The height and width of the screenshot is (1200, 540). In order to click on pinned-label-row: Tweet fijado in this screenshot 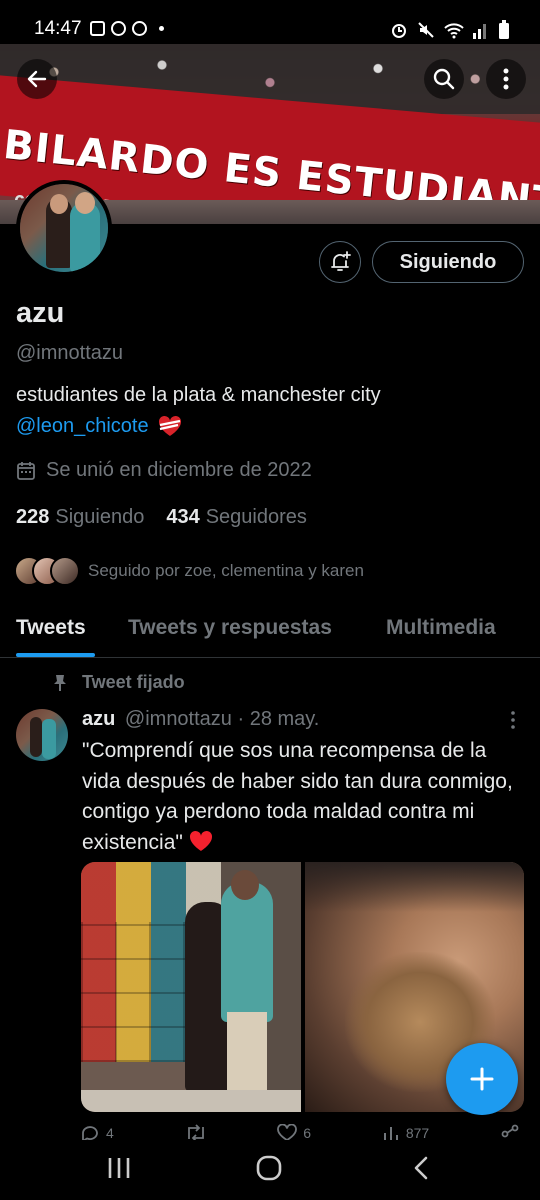, I will do `click(118, 682)`.